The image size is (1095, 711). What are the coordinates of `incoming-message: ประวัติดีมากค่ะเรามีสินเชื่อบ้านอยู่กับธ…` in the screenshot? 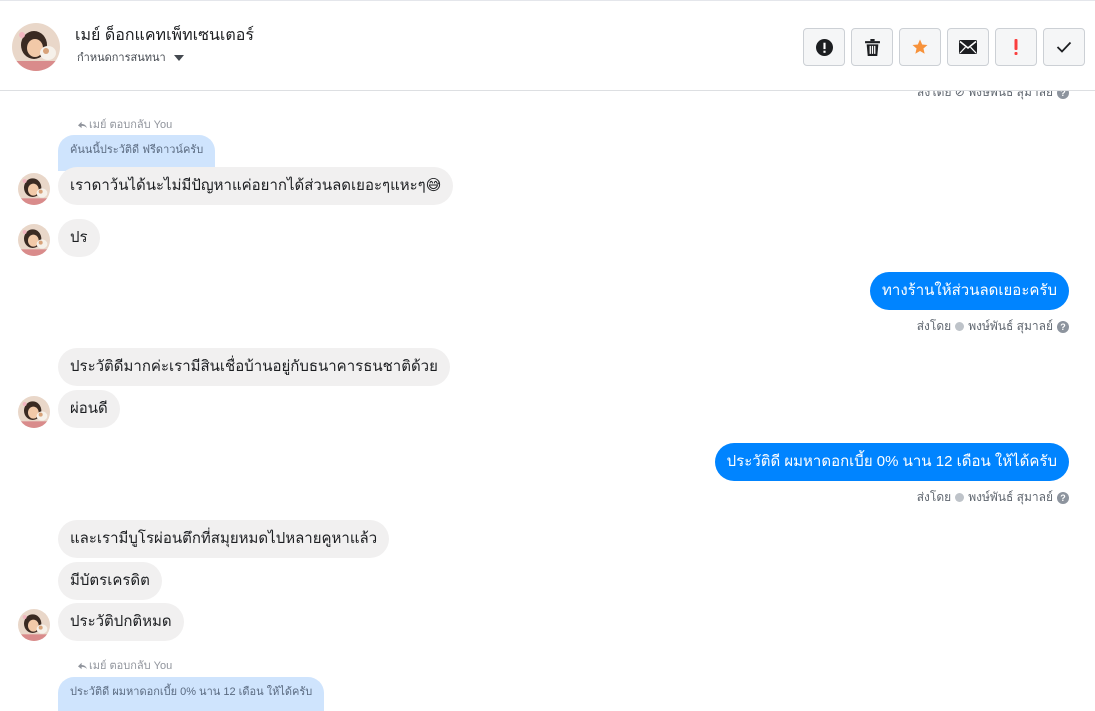 It's located at (254, 367).